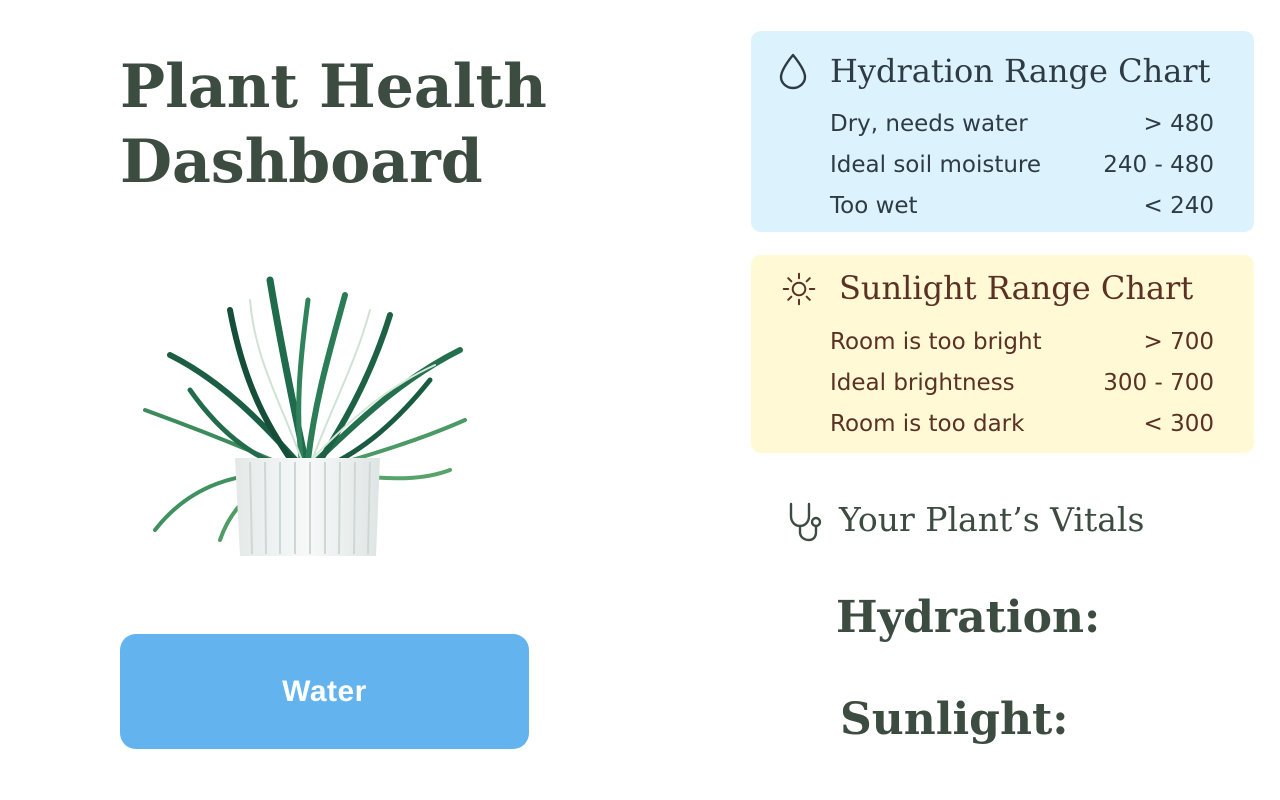  What do you see at coordinates (1158, 383) in the screenshot?
I see `range-value: 300 - 700` at bounding box center [1158, 383].